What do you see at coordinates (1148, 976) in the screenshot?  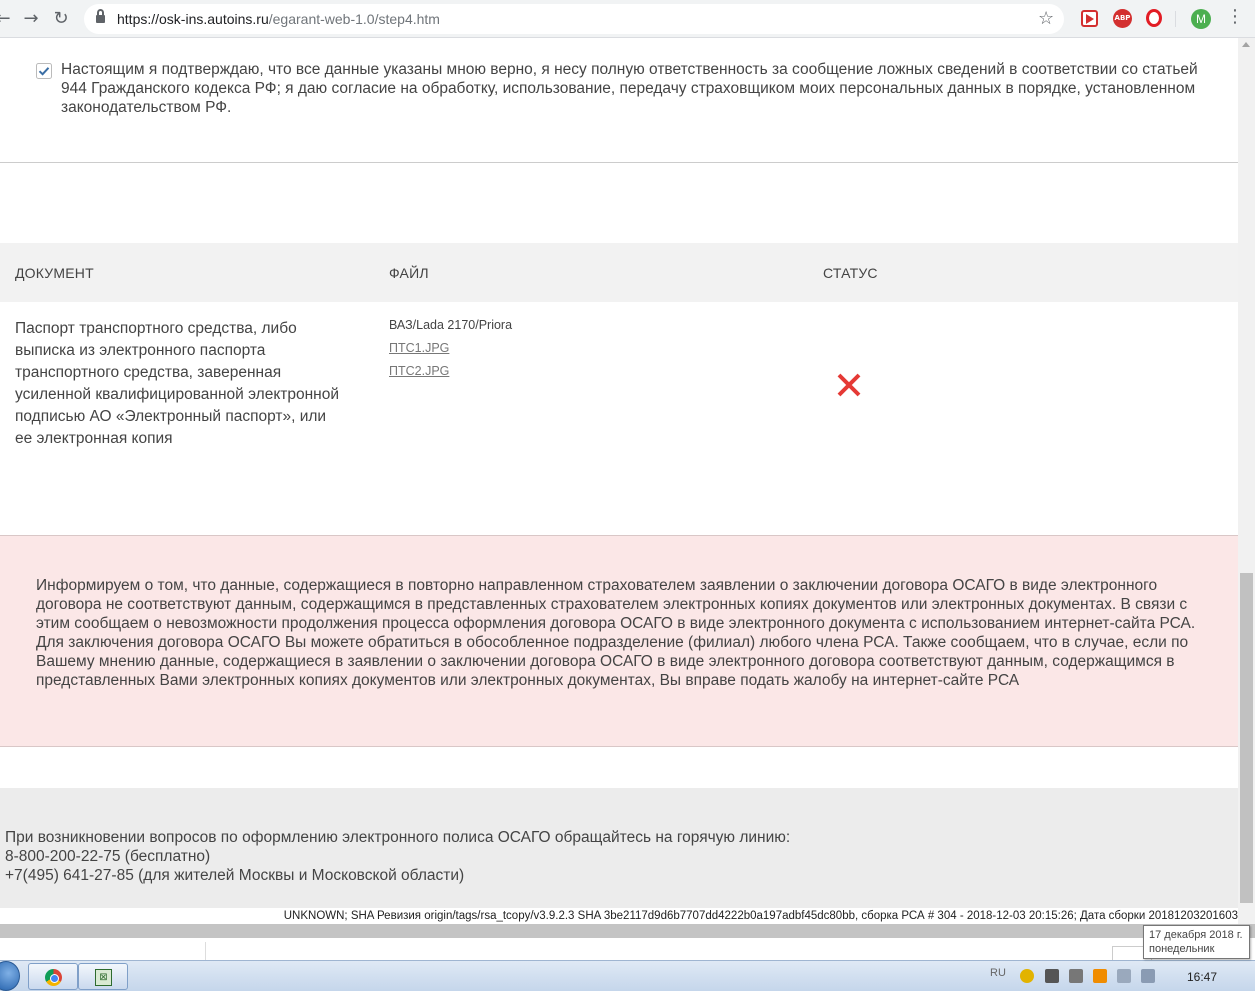 I see `network-icon` at bounding box center [1148, 976].